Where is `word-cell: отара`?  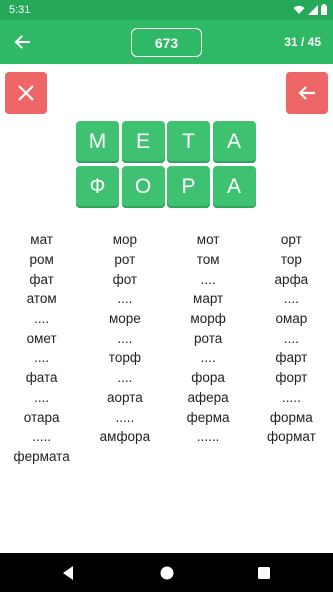
word-cell: отара is located at coordinates (41, 417).